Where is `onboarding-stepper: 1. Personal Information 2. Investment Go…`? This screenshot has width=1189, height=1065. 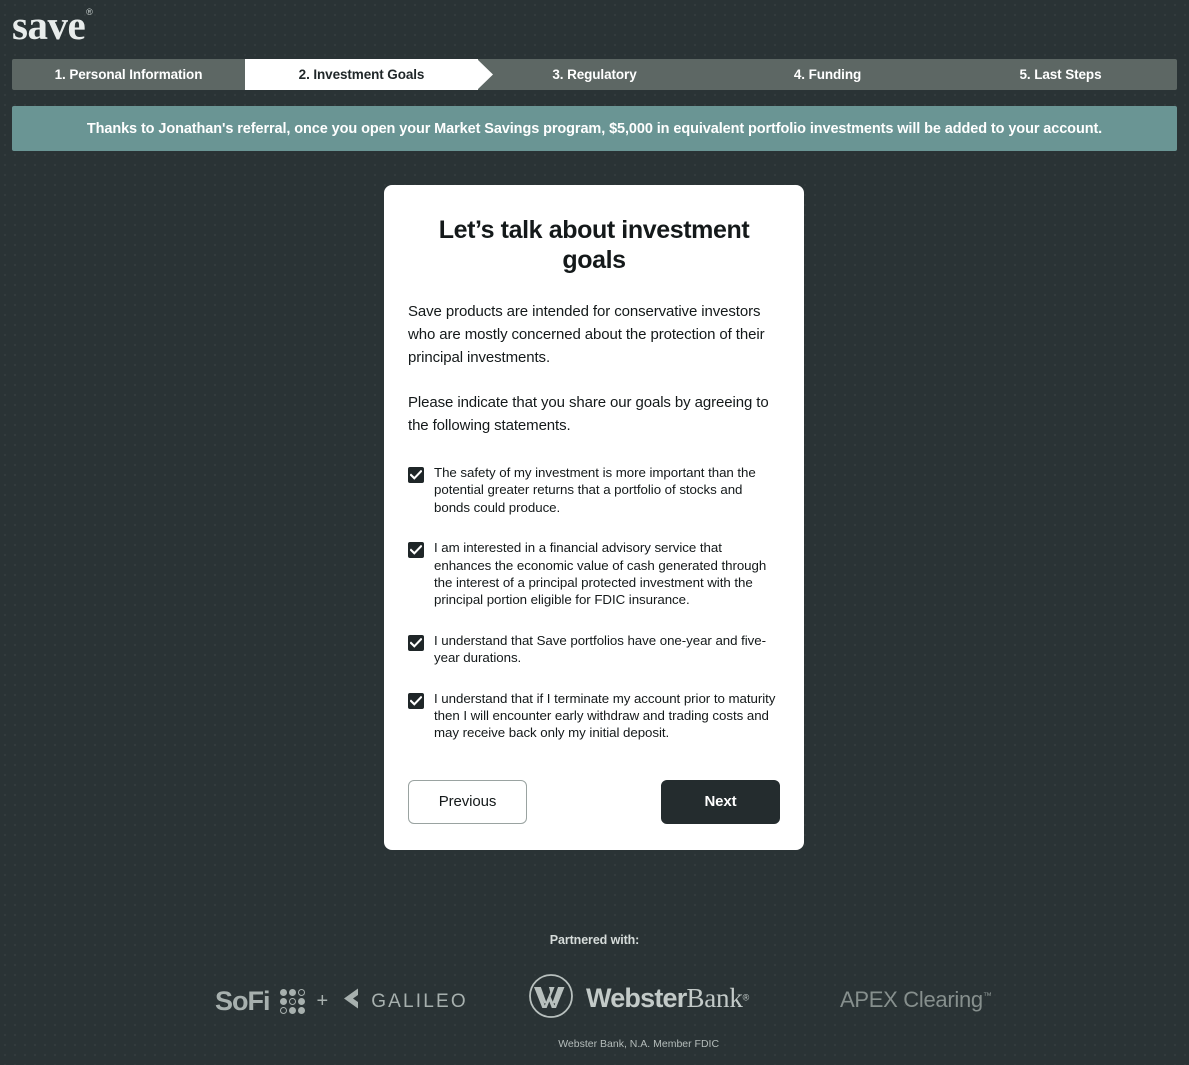
onboarding-stepper: 1. Personal Information 2. Investment Go… is located at coordinates (594, 74).